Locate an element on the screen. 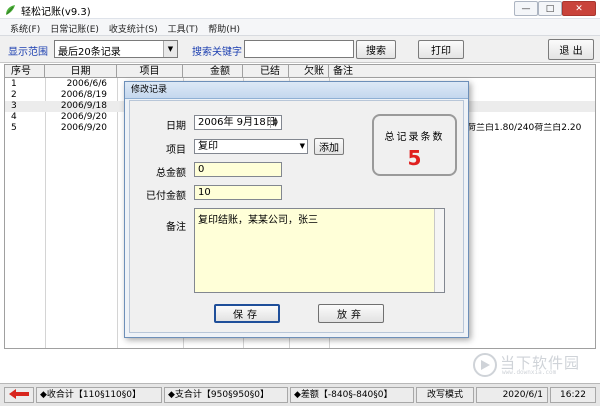  spin-updown-icon: ▲ ▼ is located at coordinates (275, 122).